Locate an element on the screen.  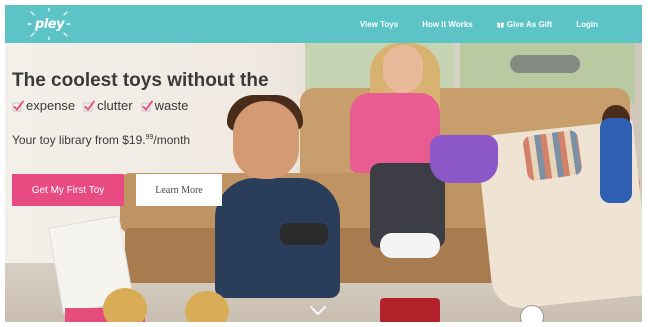
photo-boy-face is located at coordinates (266, 140).